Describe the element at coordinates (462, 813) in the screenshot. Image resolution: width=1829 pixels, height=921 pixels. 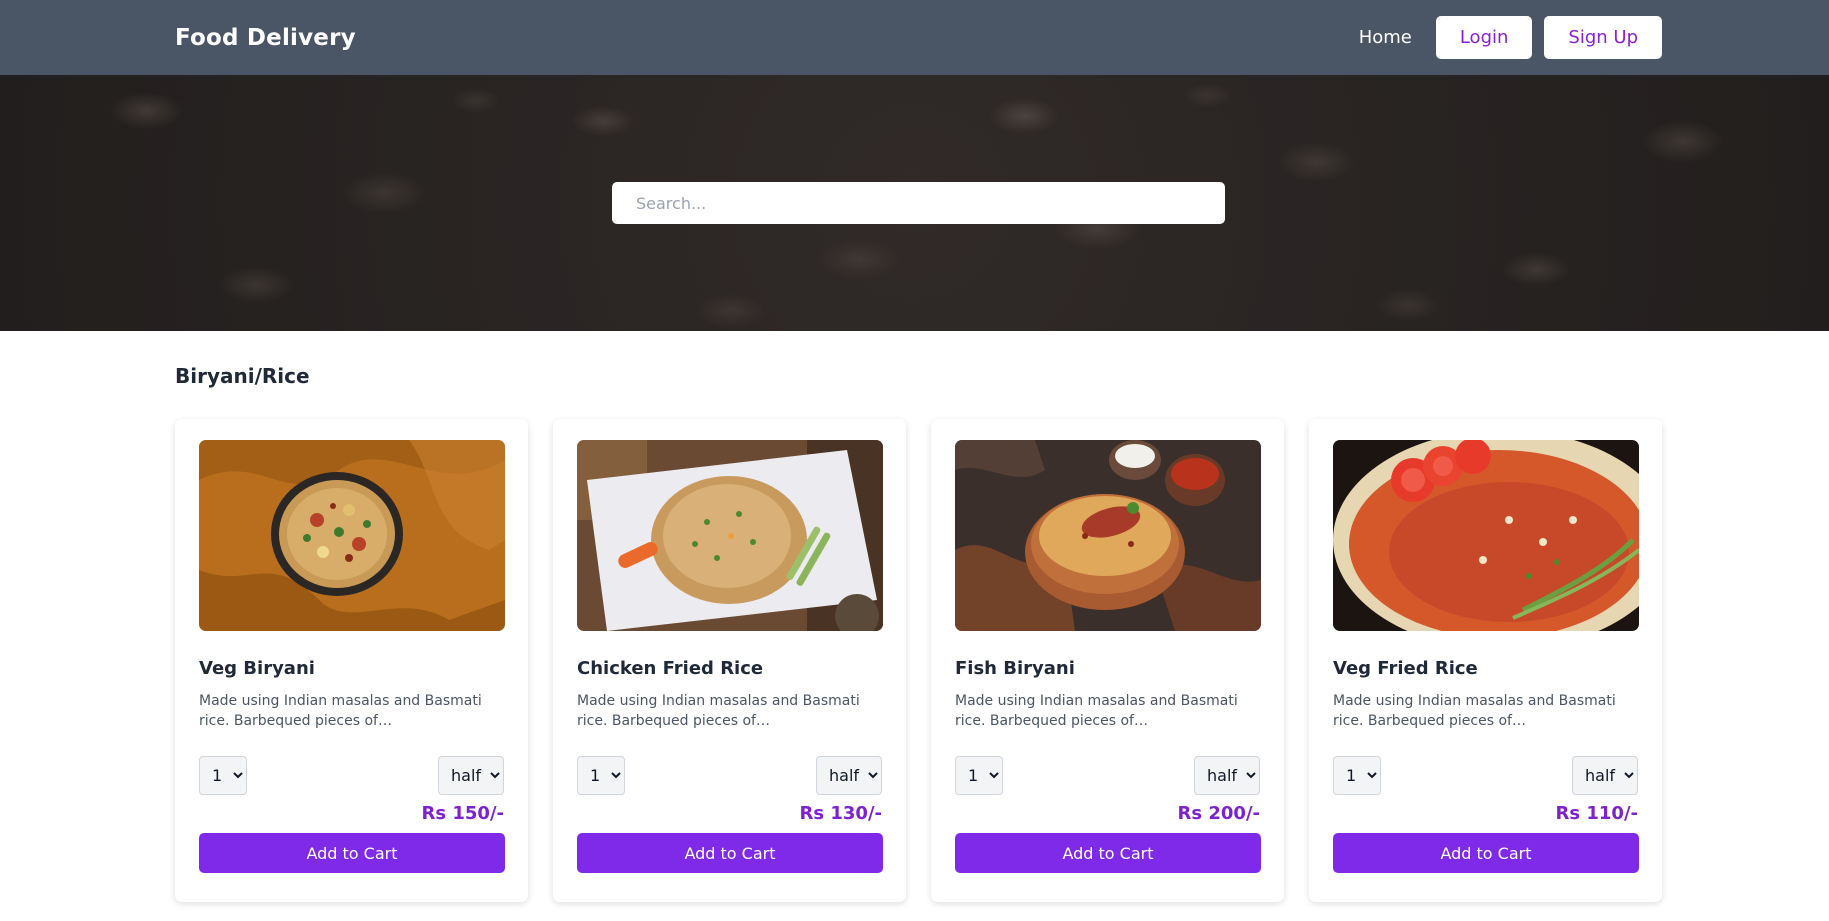
I see `food-price: Rs 150/-` at that location.